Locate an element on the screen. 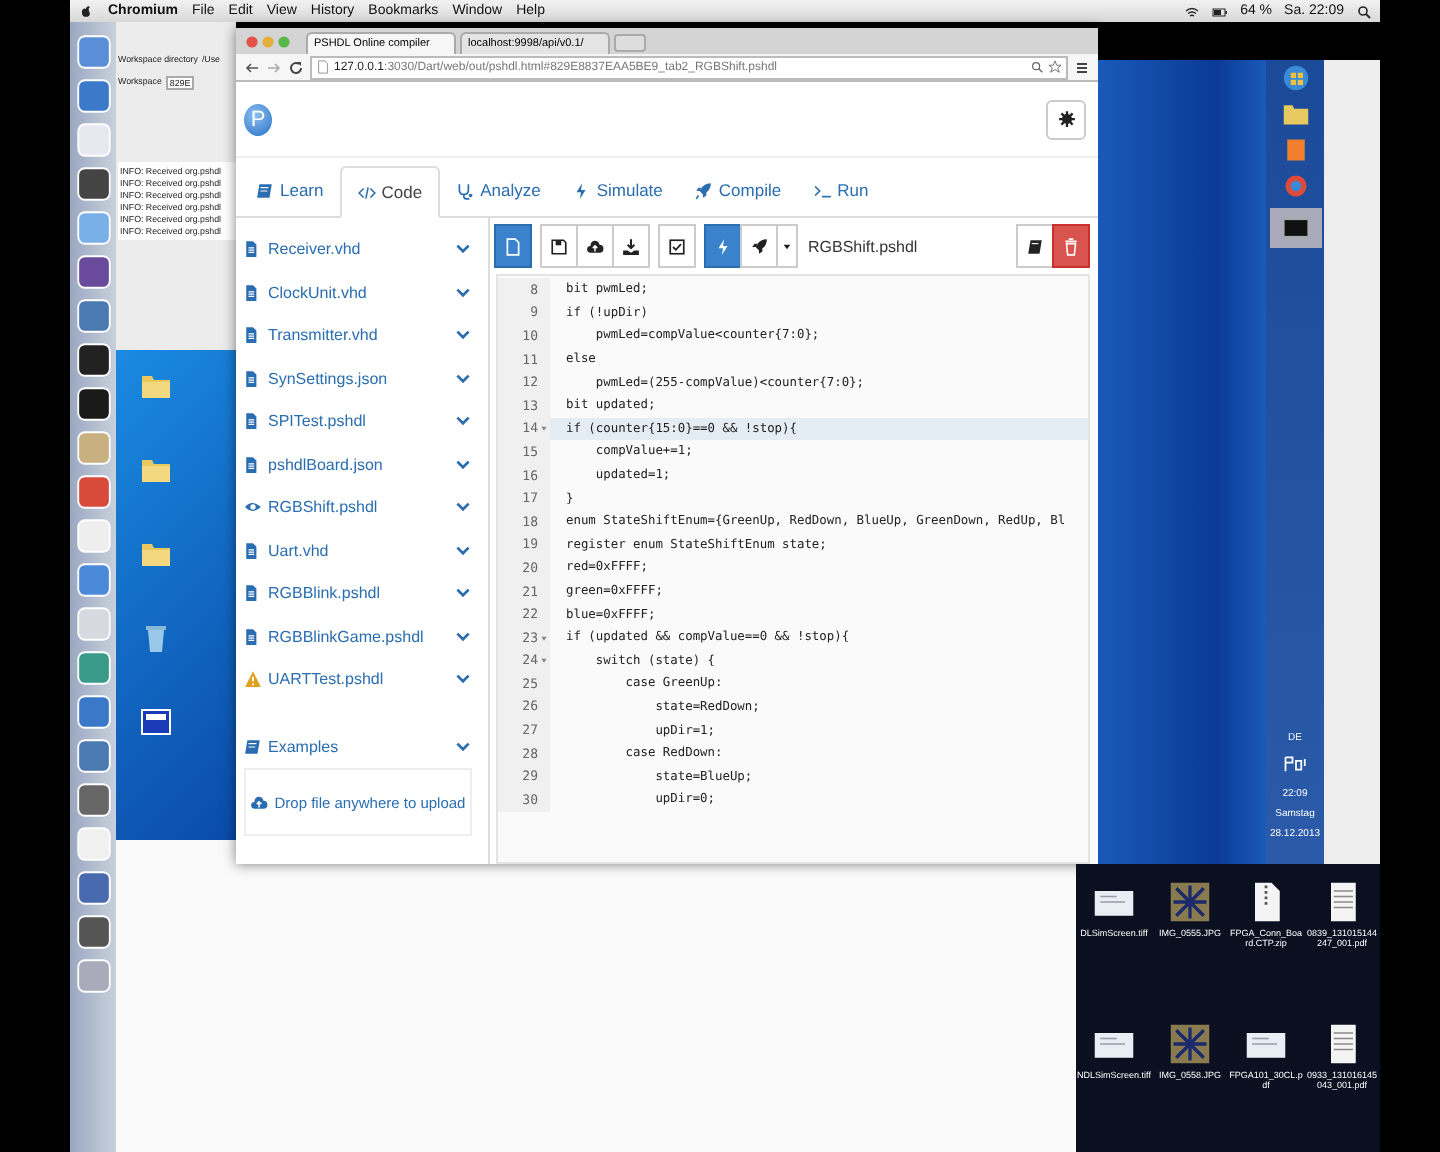 Image resolution: width=1440 pixels, height=1152 pixels. recycle-bin-icon is located at coordinates (156, 638).